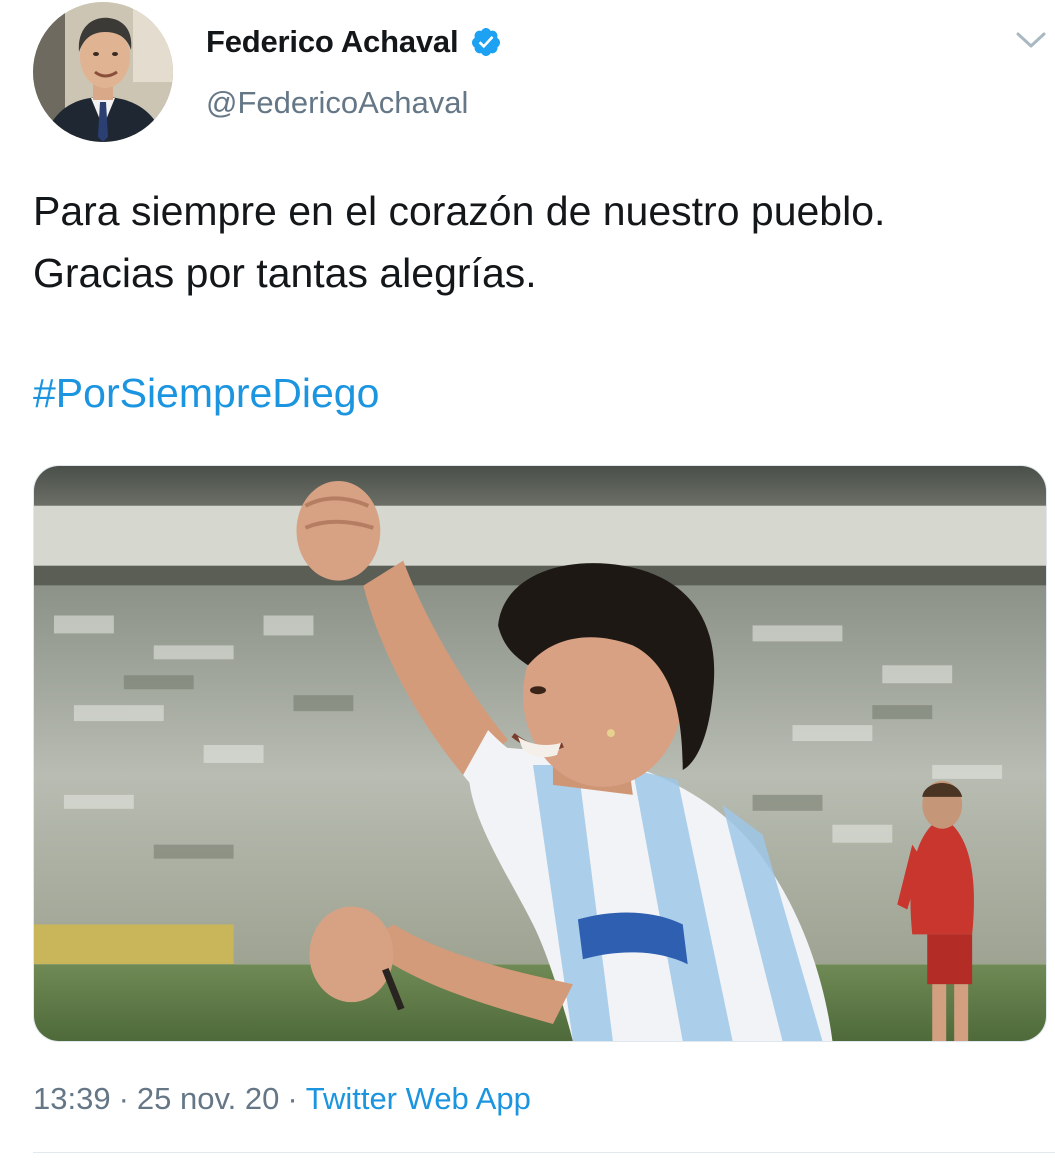  I want to click on chevron-down-icon, so click(1031, 40).